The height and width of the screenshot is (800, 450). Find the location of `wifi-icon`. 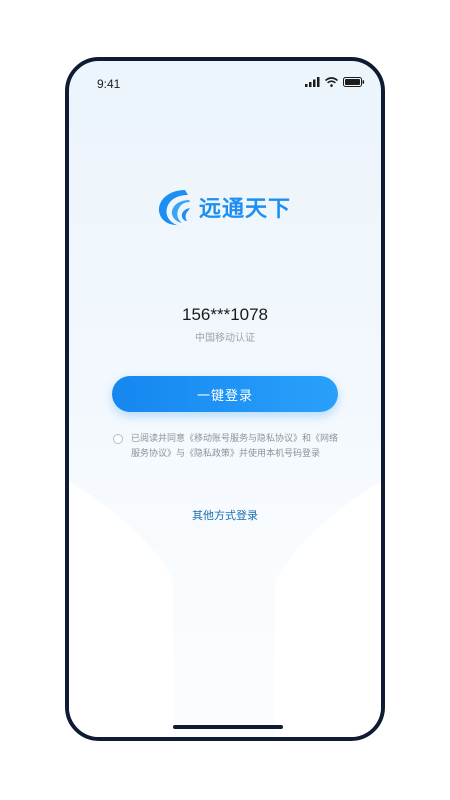

wifi-icon is located at coordinates (331, 82).